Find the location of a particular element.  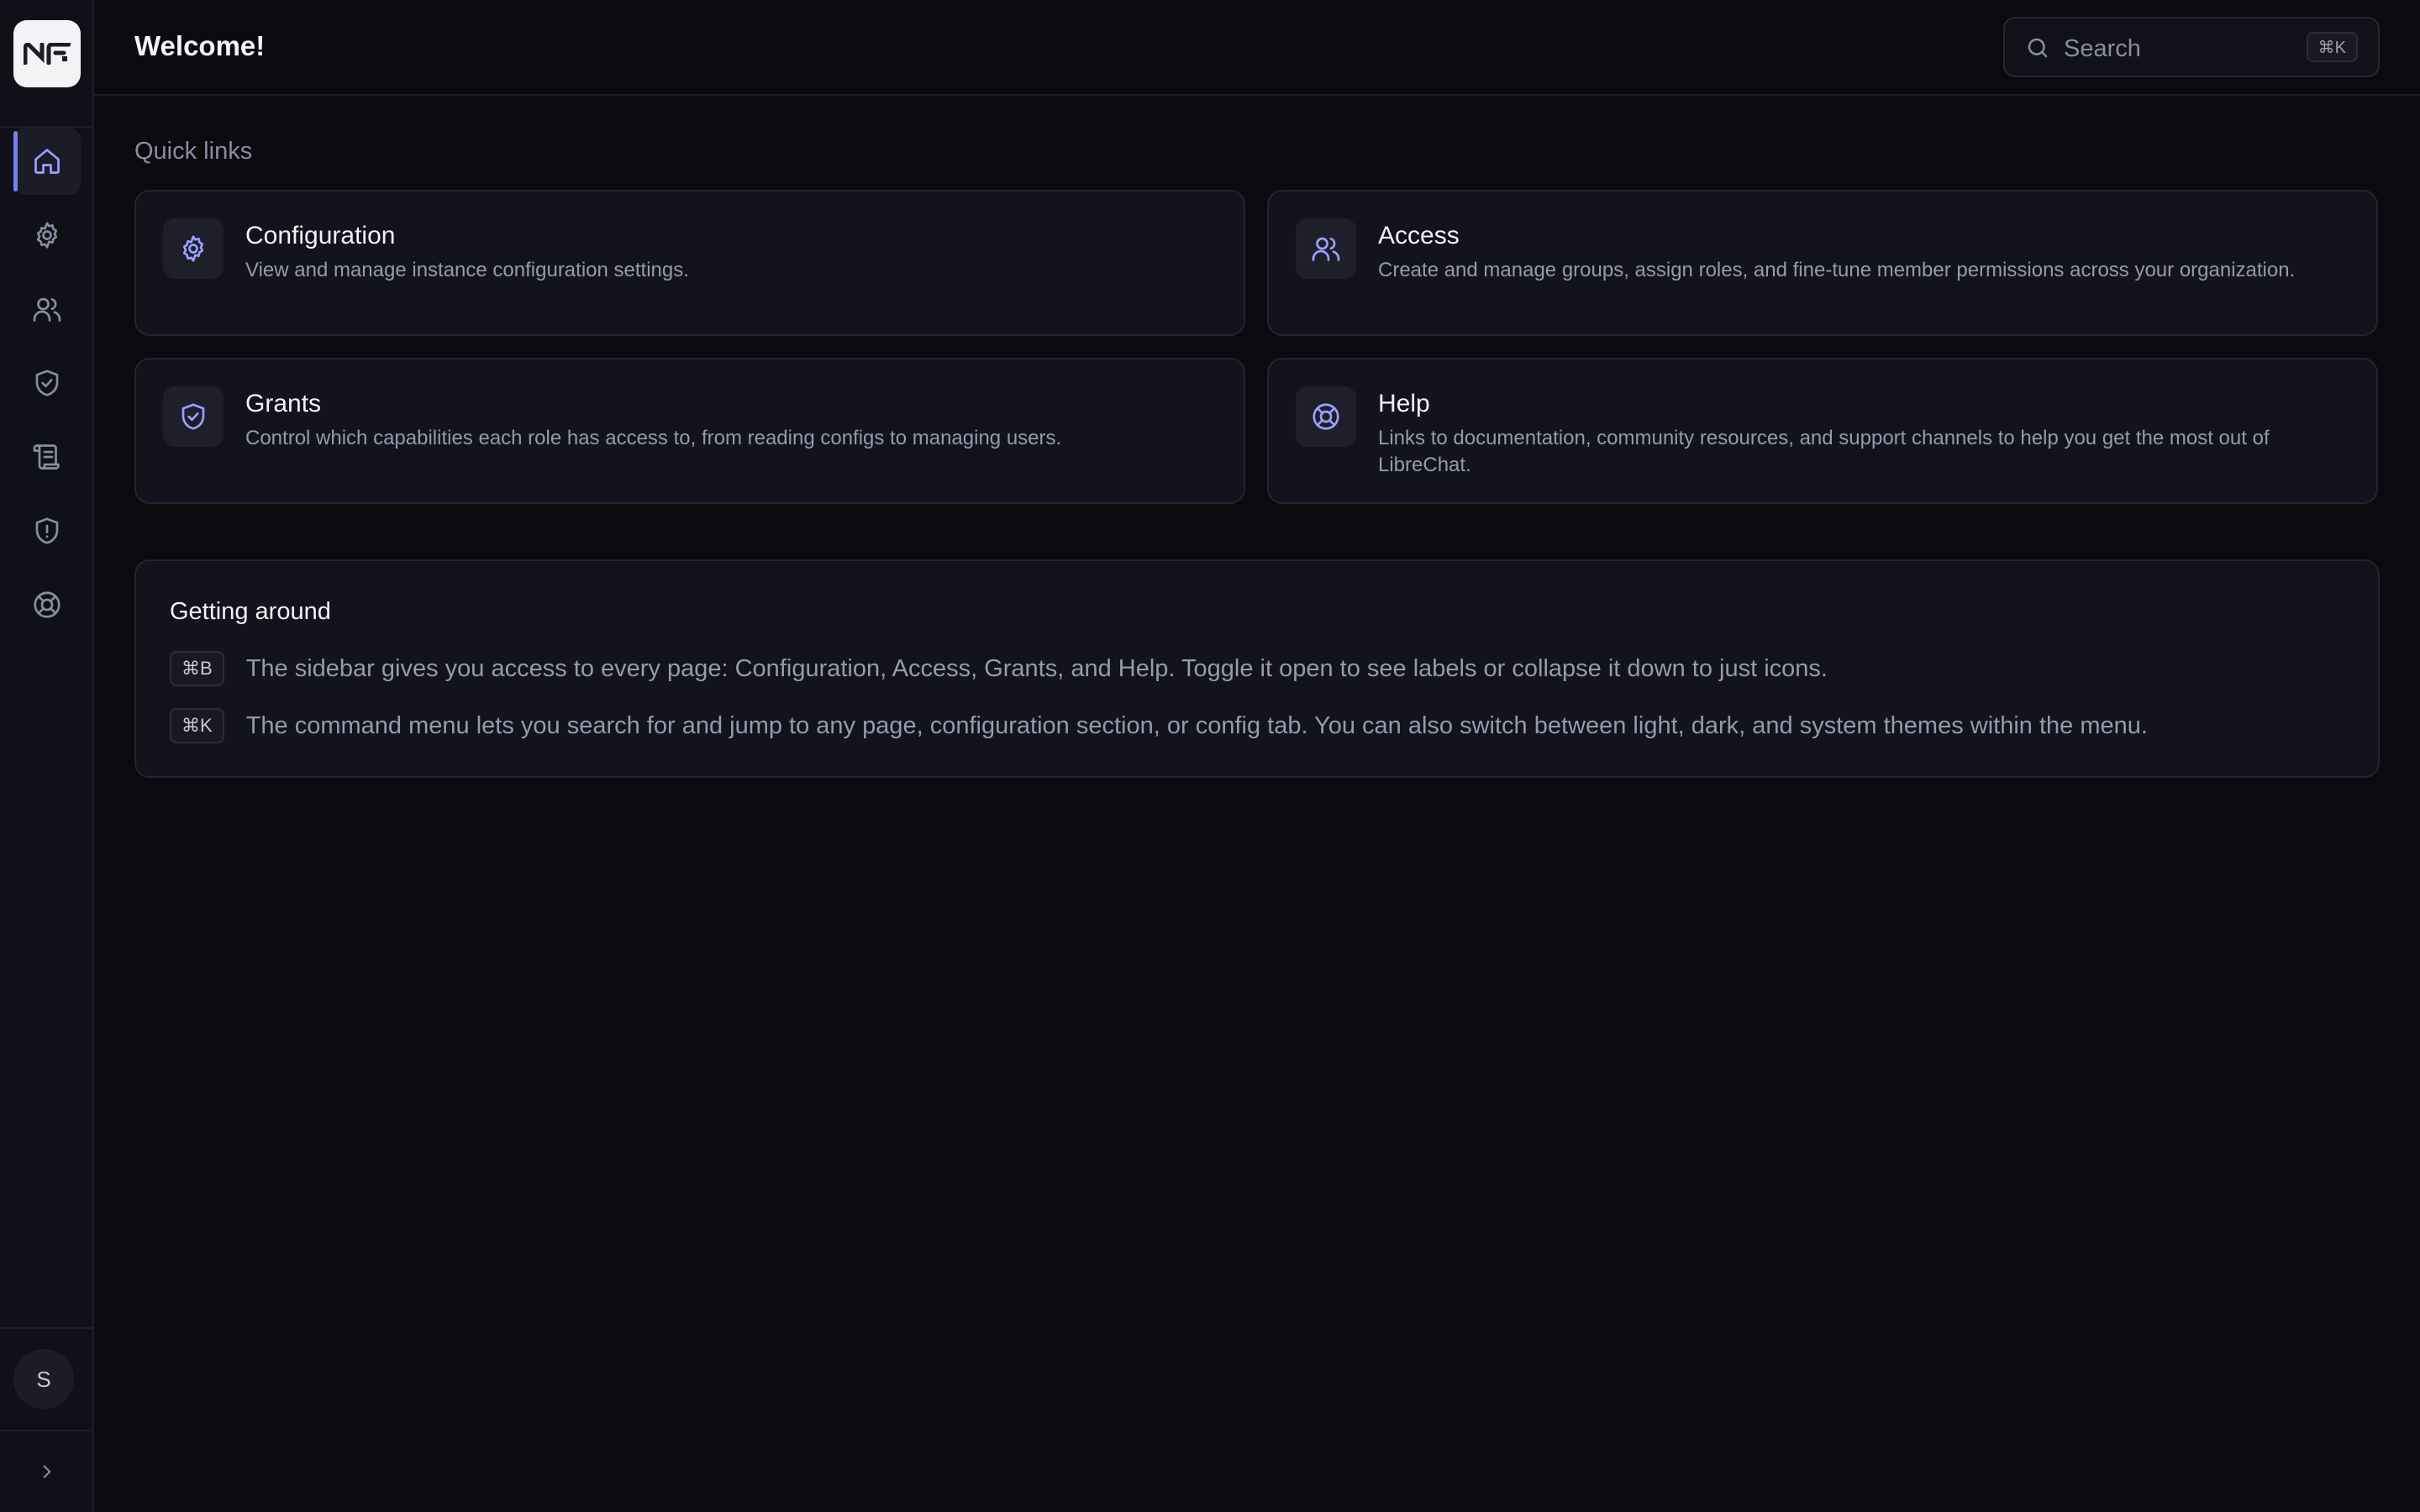

app-logo is located at coordinates (47, 53).